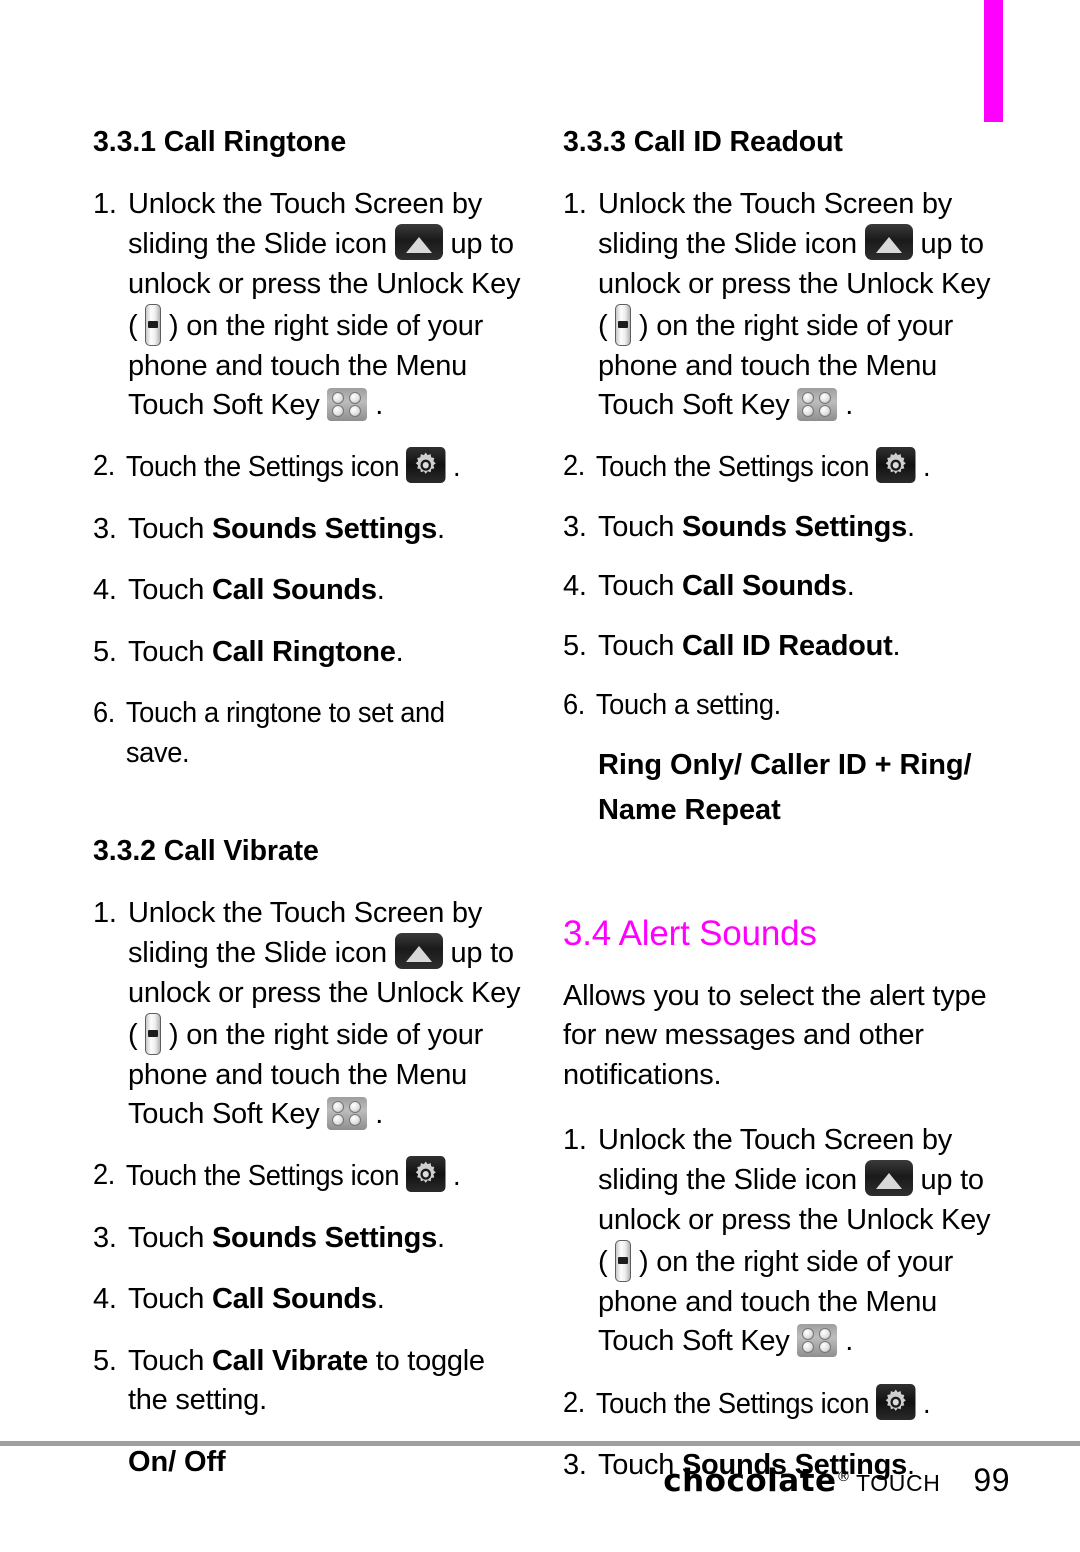 This screenshot has height=1552, width=1080. I want to click on step-emphasis: Call Vibrate, so click(289, 1360).